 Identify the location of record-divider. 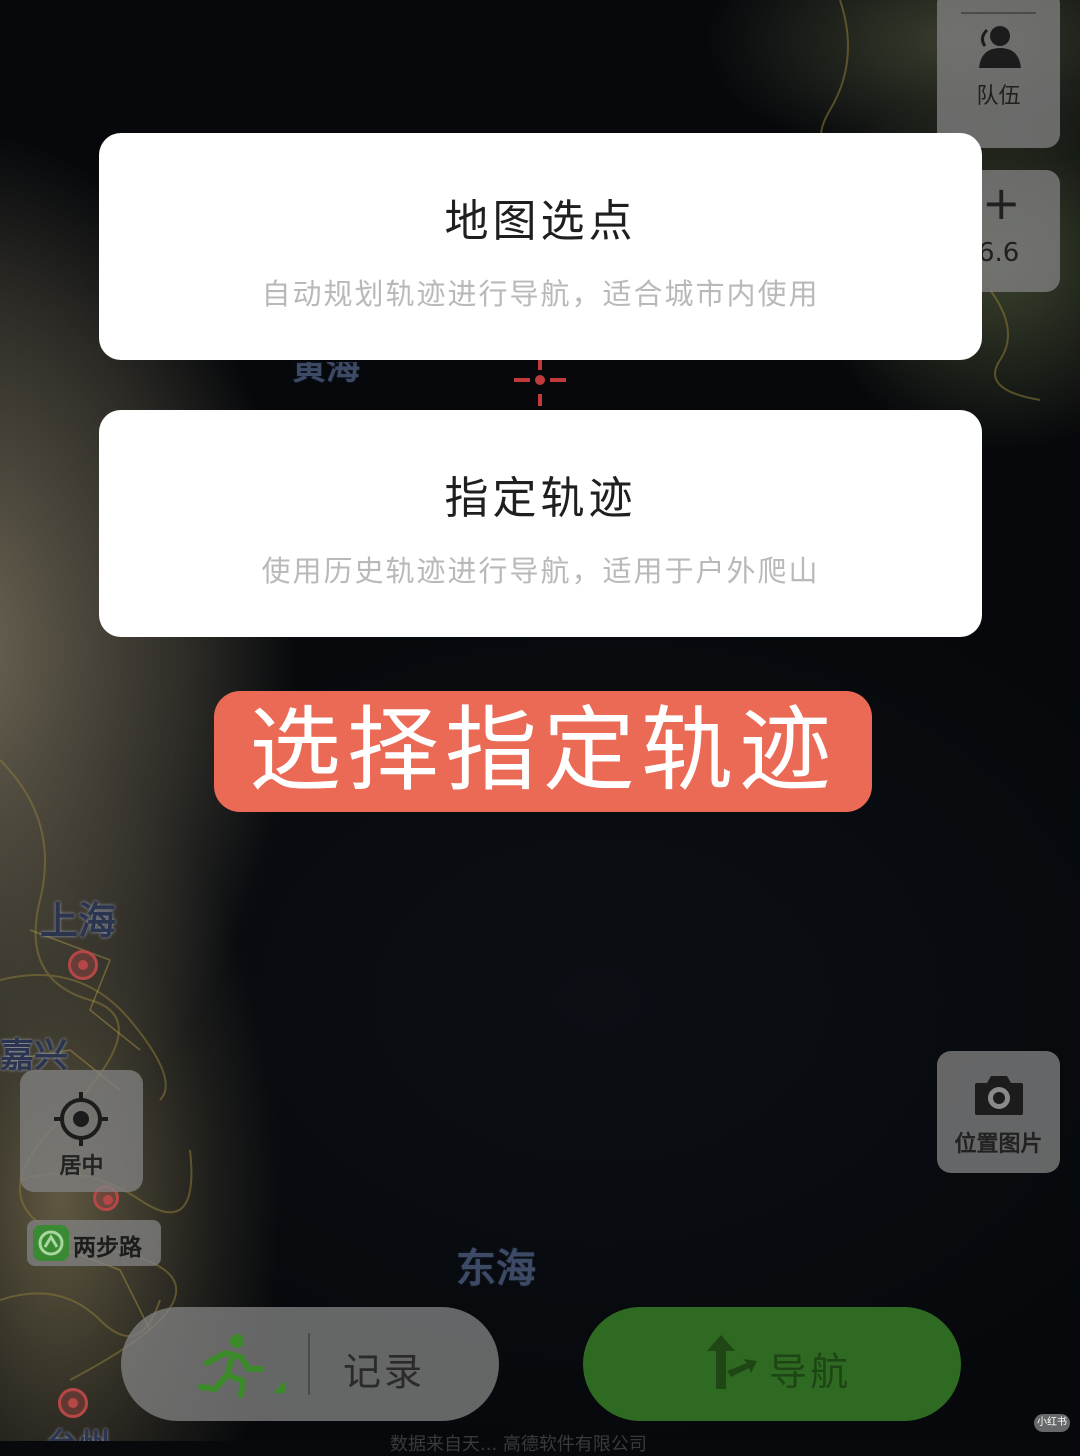
(309, 1364).